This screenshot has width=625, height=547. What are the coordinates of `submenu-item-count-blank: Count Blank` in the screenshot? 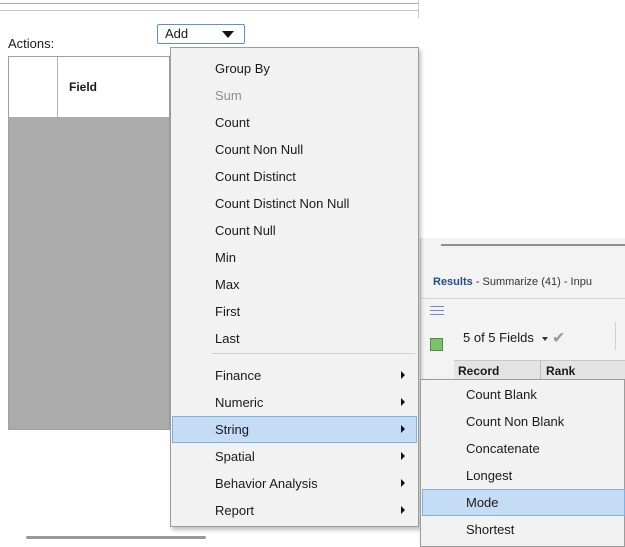 It's located at (523, 394).